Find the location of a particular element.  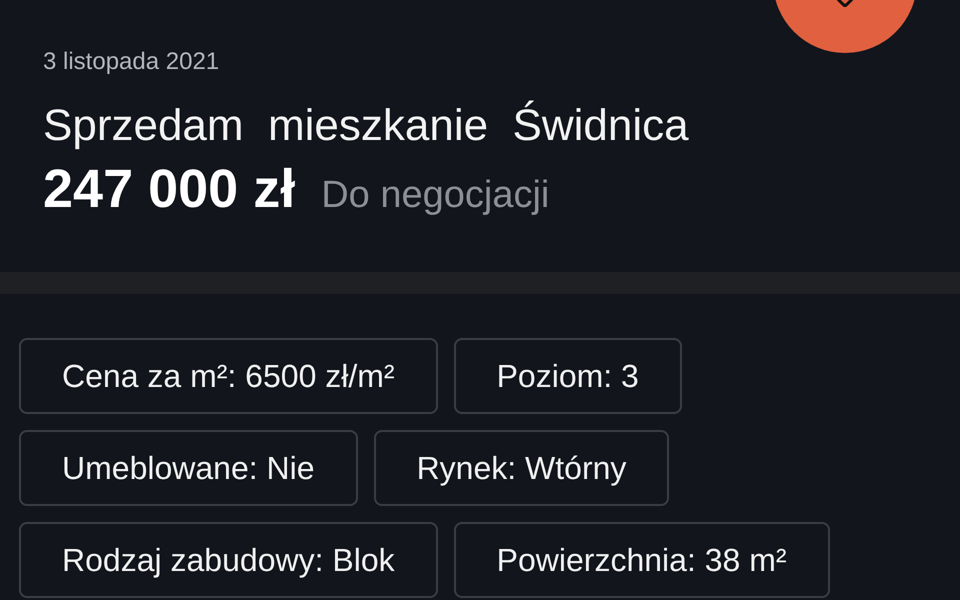

negotiable-label: Do negocjacji is located at coordinates (435, 195).